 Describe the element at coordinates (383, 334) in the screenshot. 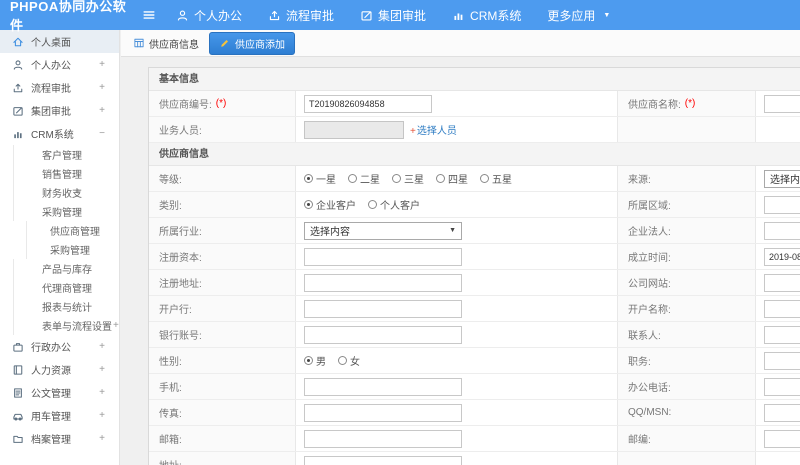

I see `bank-account-input` at that location.